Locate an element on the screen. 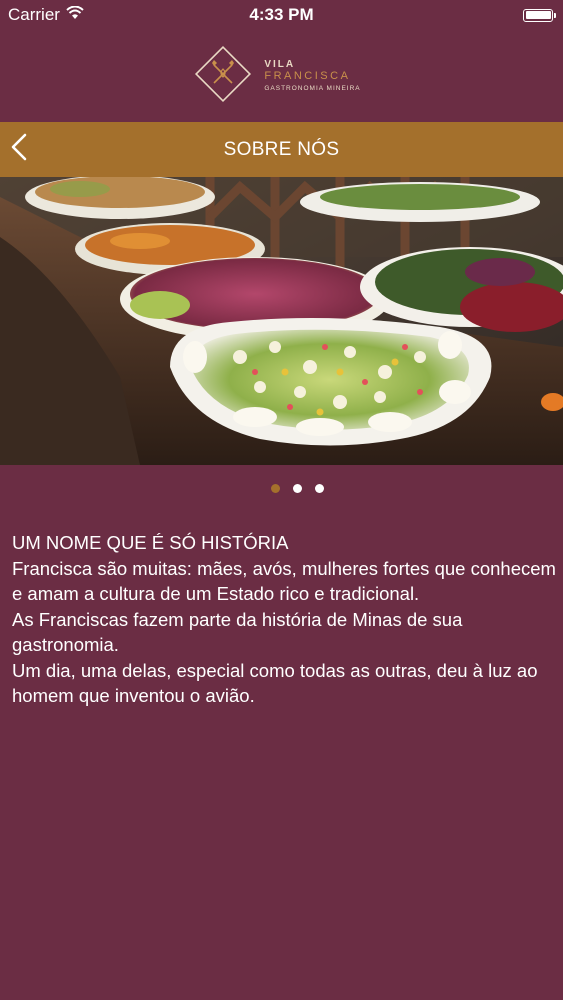  navigation-bar: SOBRE NÓS is located at coordinates (281, 149).